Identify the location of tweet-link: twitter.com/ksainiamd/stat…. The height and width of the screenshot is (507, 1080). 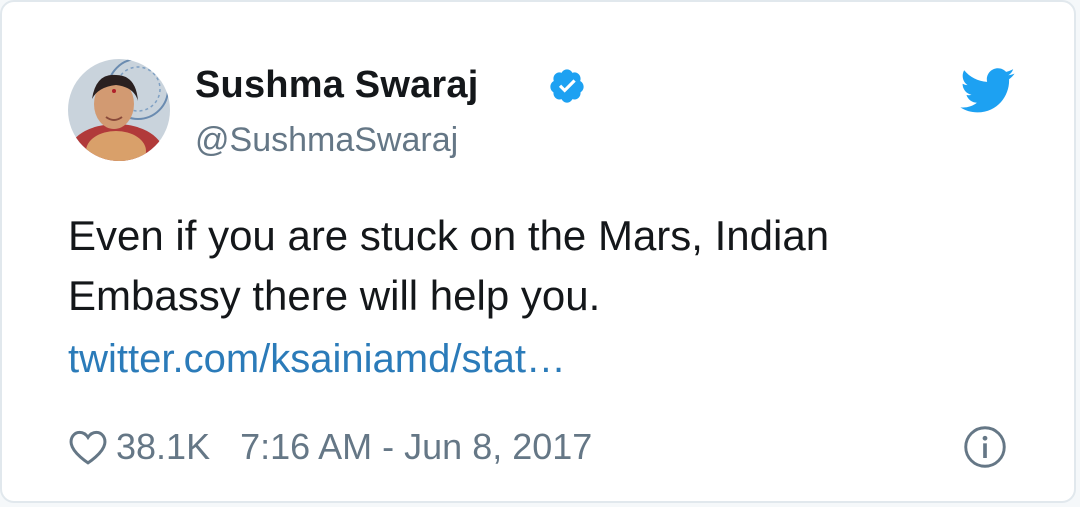
(317, 359).